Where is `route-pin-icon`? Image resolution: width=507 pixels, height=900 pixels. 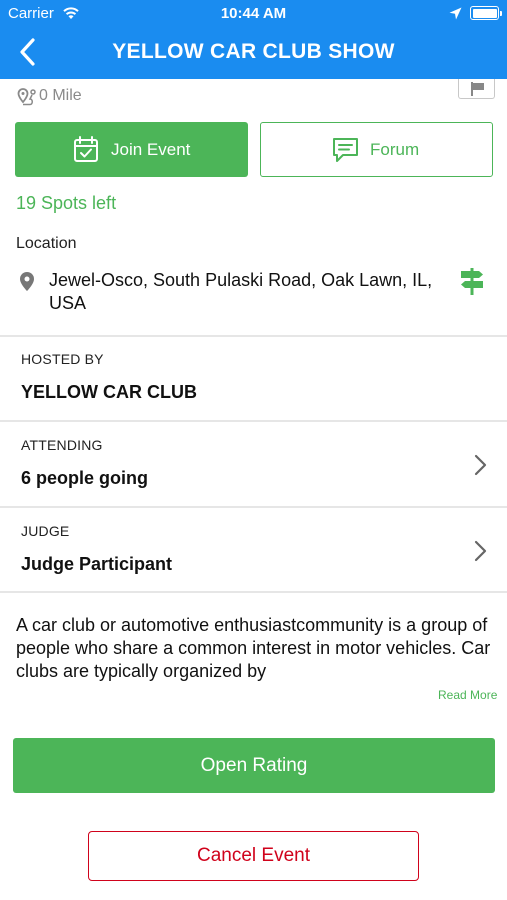
route-pin-icon is located at coordinates (26, 97).